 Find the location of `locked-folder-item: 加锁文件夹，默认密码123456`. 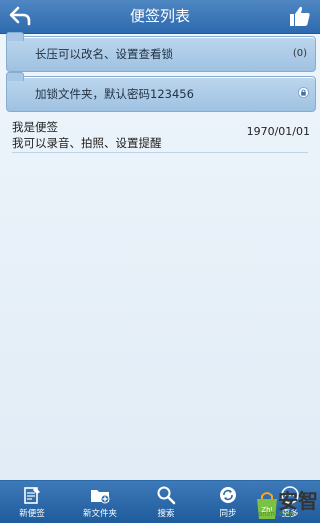

locked-folder-item: 加锁文件夹，默认密码123456 is located at coordinates (161, 92).